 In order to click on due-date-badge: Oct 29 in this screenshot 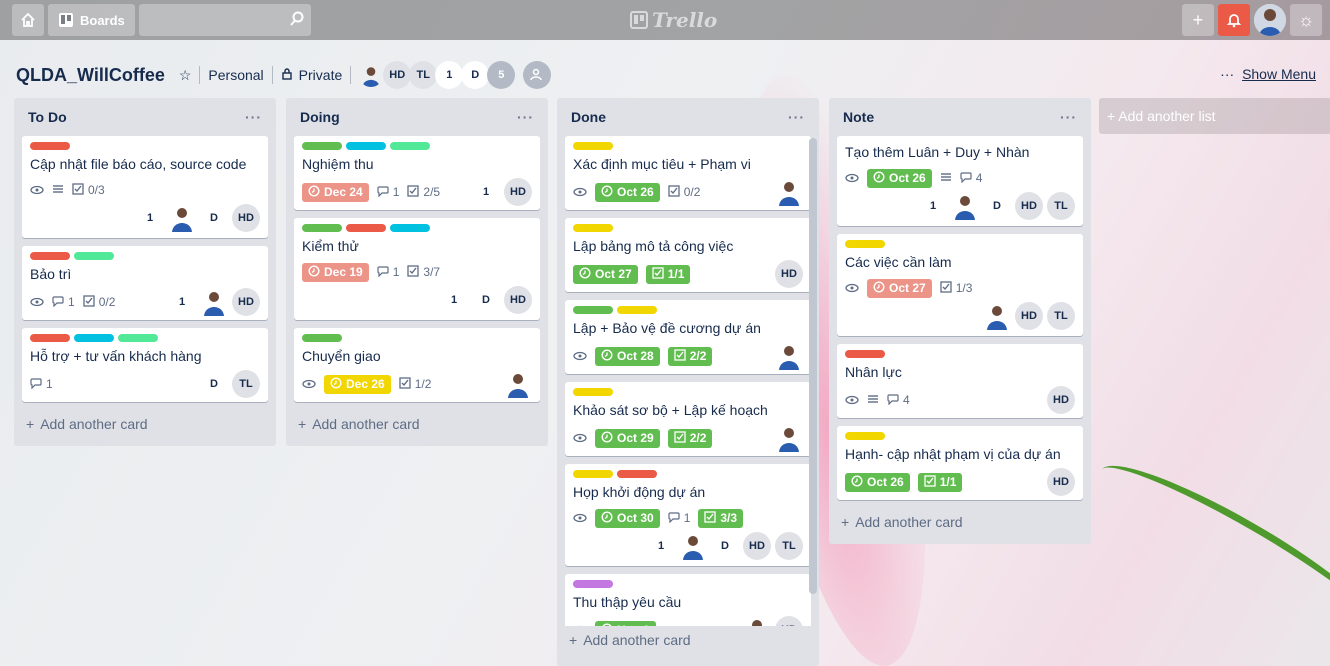, I will do `click(627, 438)`.